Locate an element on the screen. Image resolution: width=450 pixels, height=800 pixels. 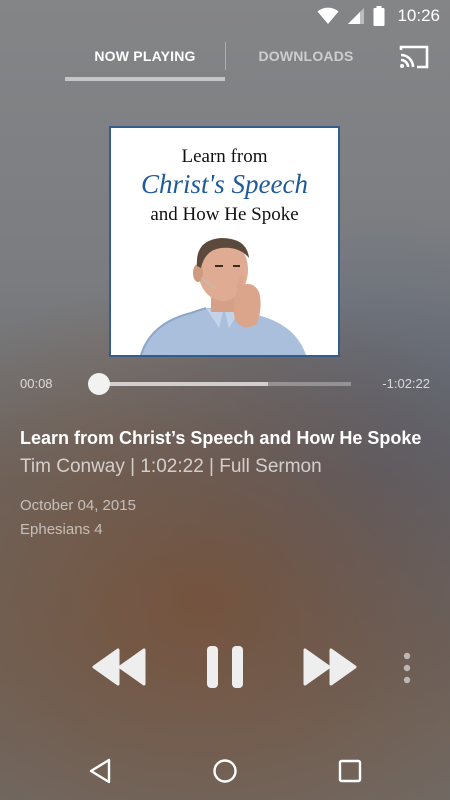
sermon-subtitle: Tim Conway | 1:02:22 | Full Sermon is located at coordinates (171, 467).